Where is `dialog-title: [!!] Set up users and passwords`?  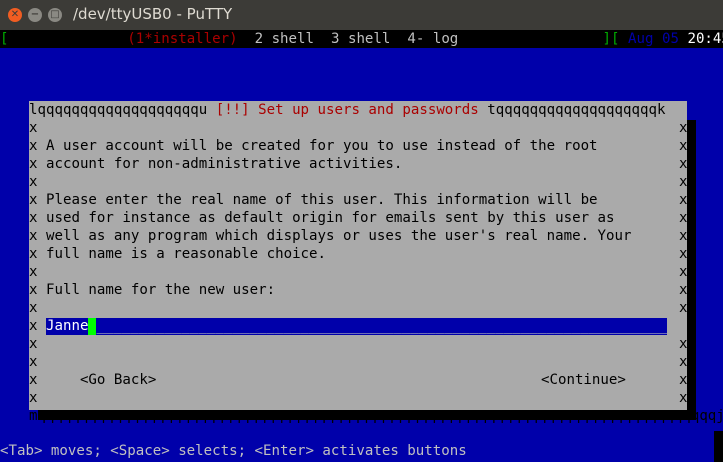 dialog-title: [!!] Set up users and passwords is located at coordinates (347, 110).